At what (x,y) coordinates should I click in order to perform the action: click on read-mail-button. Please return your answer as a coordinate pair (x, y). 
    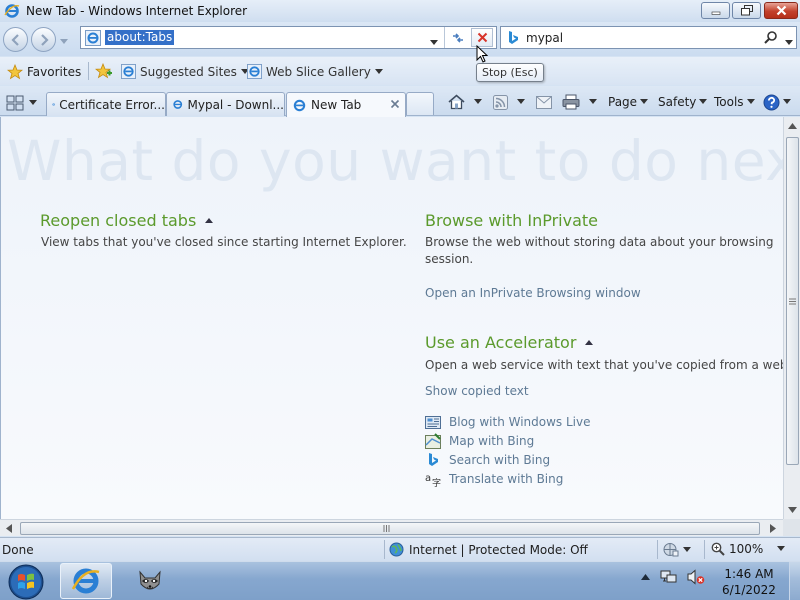
    Looking at the image, I should click on (544, 102).